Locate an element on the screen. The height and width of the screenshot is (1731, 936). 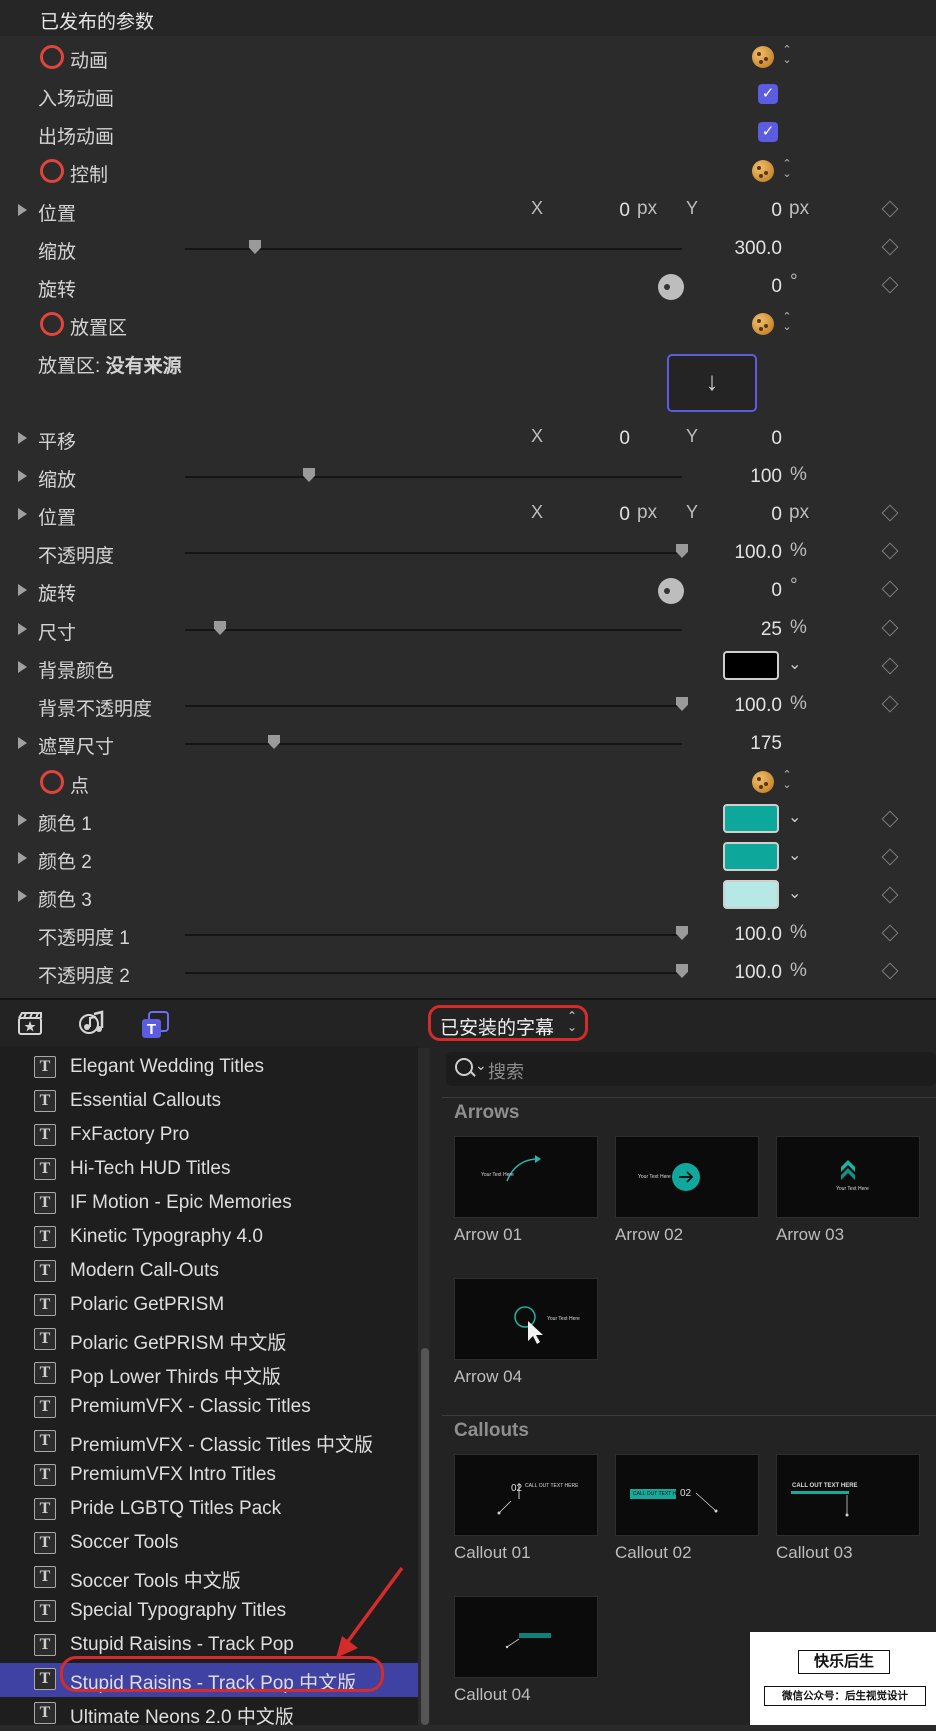
installed-titles-popup: 已安装的字幕 ⌃ ⌄ is located at coordinates (508, 1023).